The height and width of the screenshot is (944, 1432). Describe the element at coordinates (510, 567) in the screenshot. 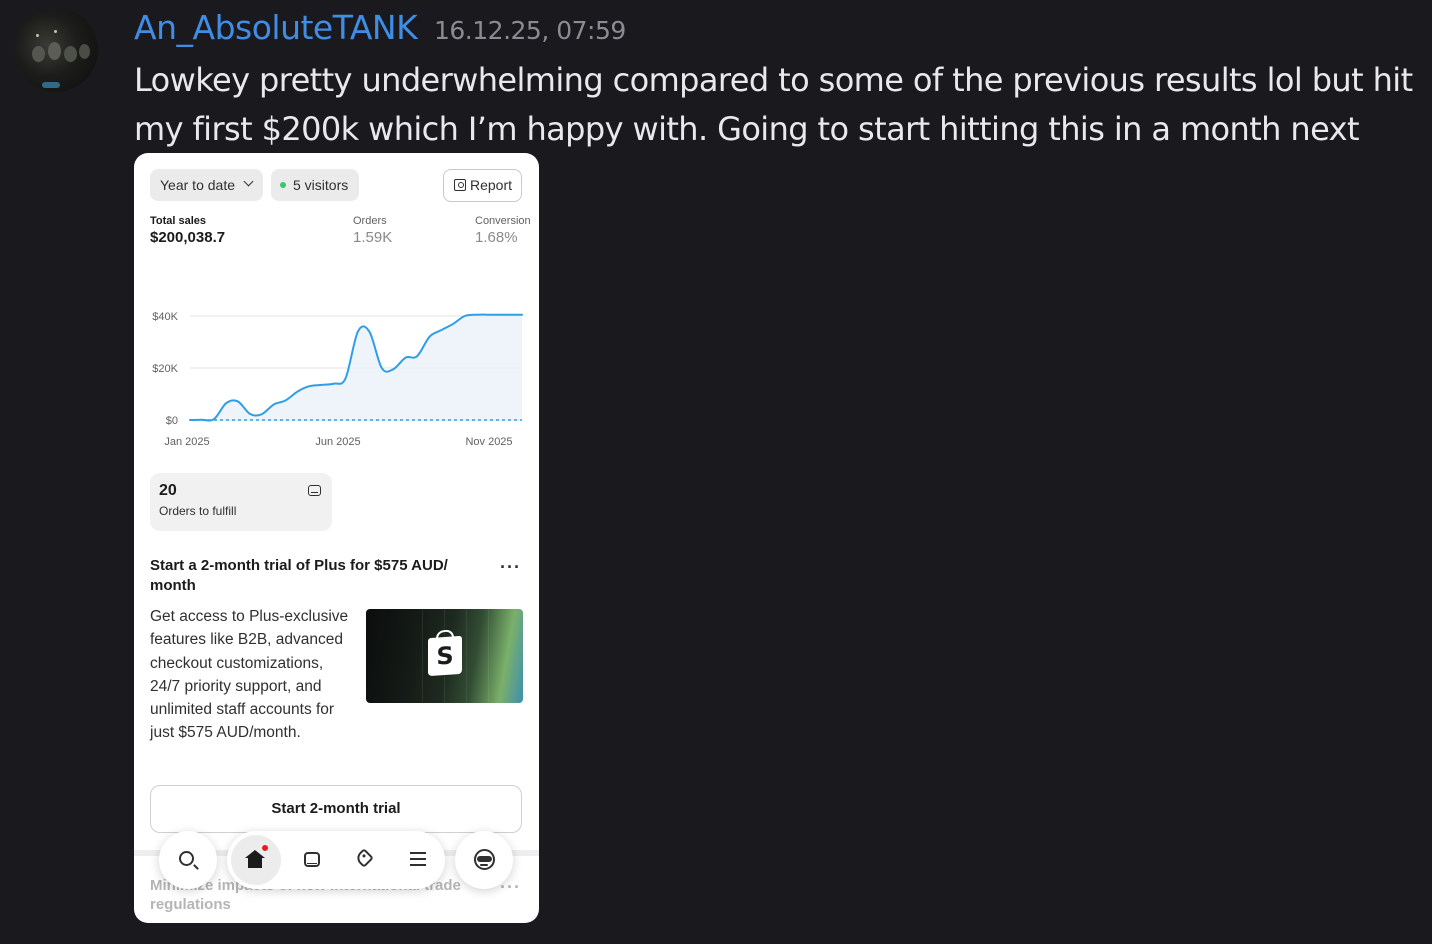

I see `promo-more-menu-icon: ···` at that location.